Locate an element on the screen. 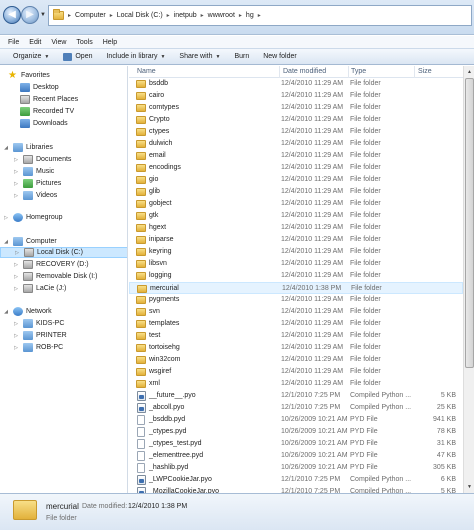  menu-view: View is located at coordinates (58, 42).